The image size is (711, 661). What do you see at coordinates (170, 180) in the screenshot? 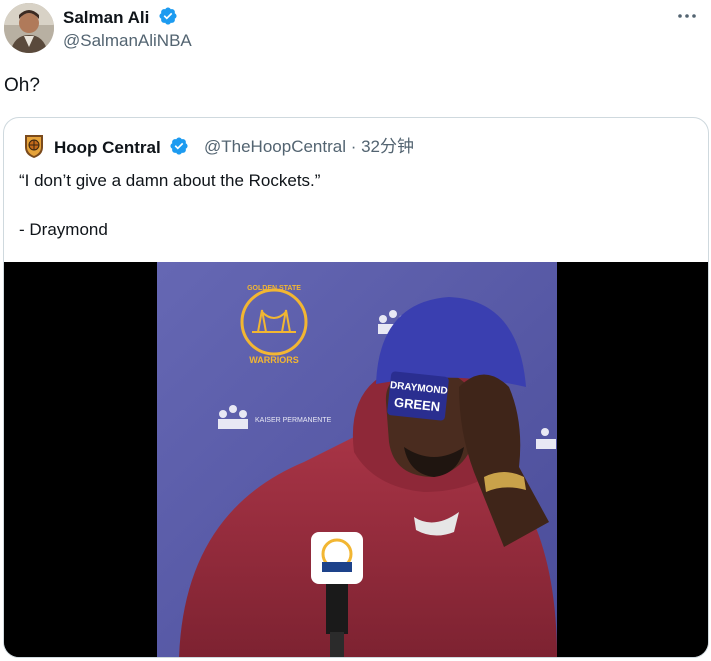
I see `quoted-tweet-text: “I don’t give a damn about the Rockets.”` at bounding box center [170, 180].